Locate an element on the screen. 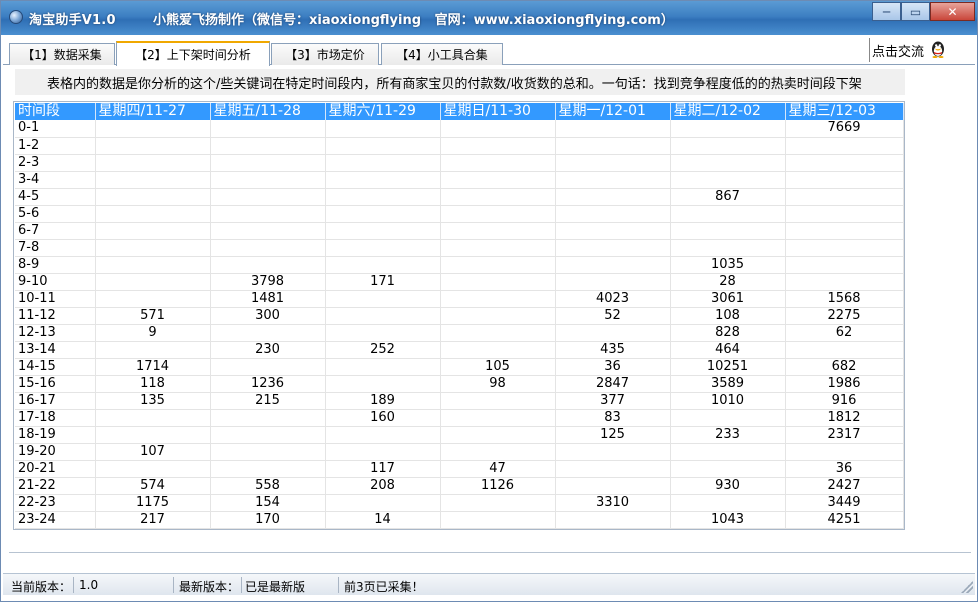  window-controls: ─ ▭ ✕ is located at coordinates (923, 11).